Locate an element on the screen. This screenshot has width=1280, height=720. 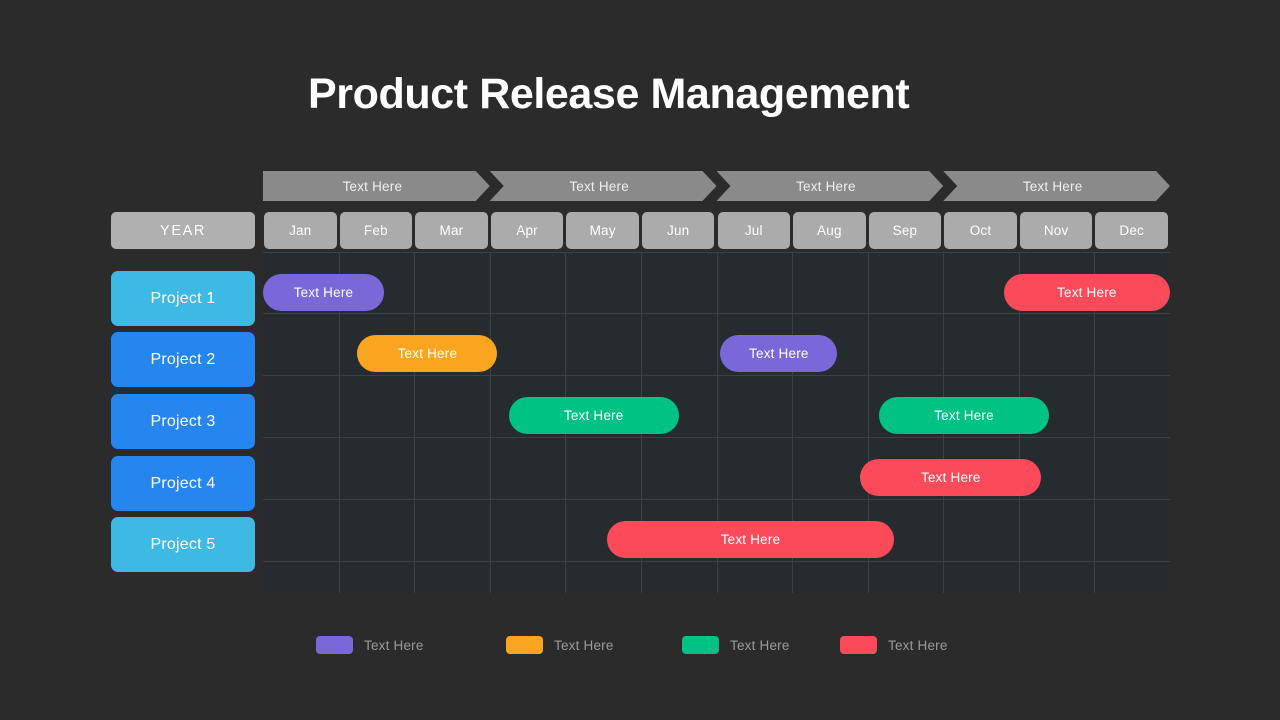
year-label: YEAR is located at coordinates (183, 230).